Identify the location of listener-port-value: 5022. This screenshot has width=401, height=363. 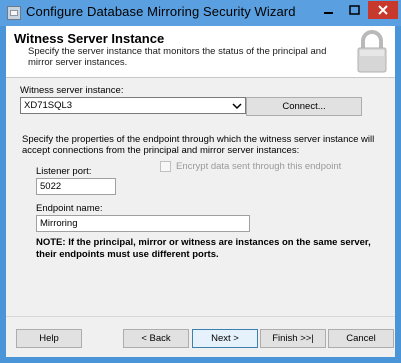
(51, 186).